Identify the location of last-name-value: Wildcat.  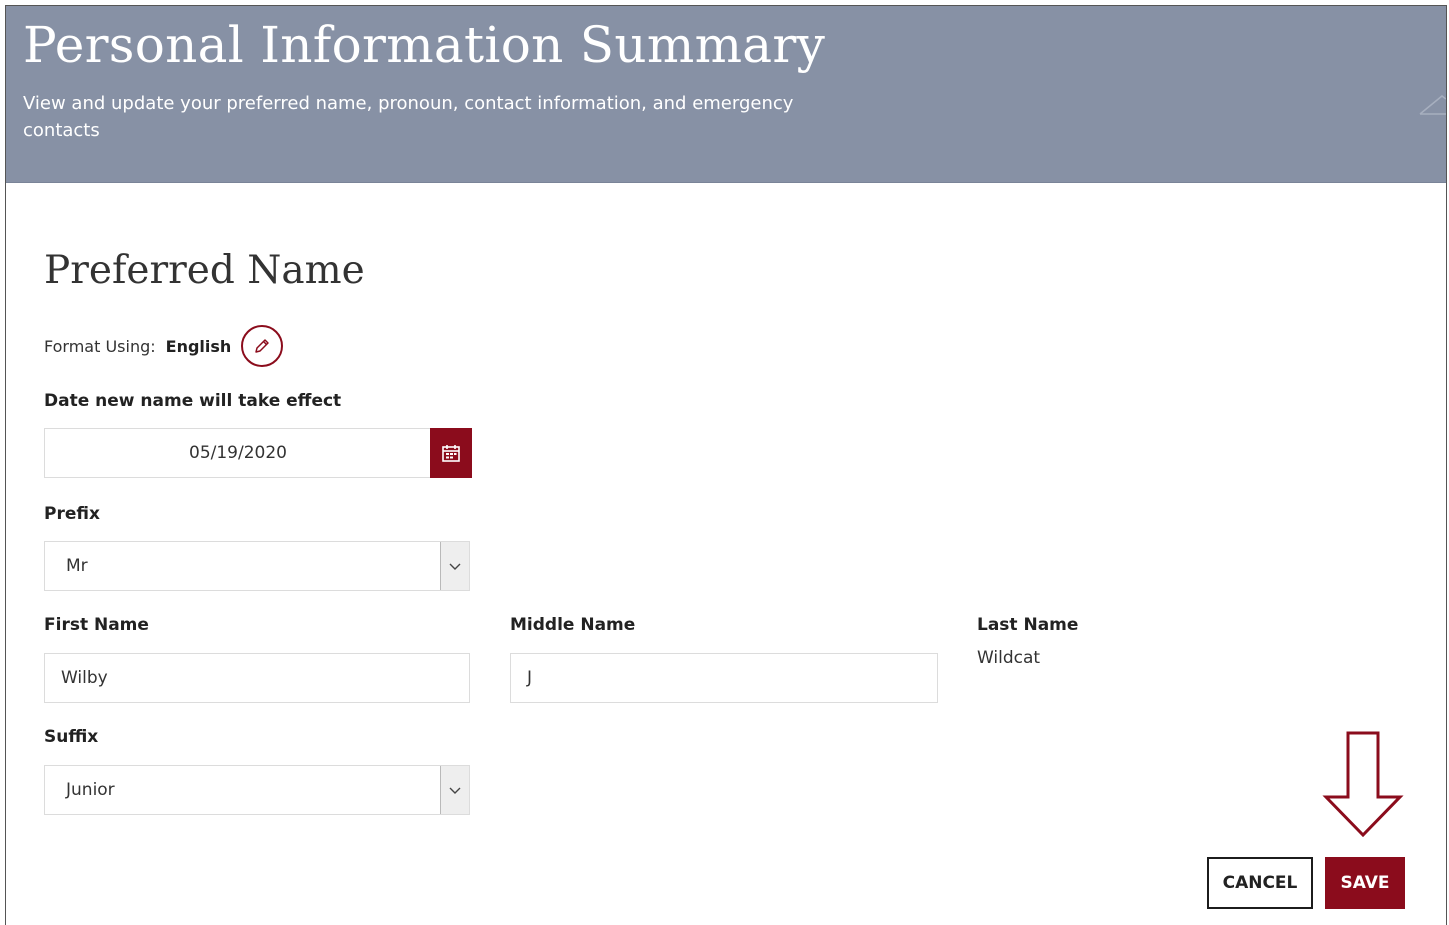
(1009, 658).